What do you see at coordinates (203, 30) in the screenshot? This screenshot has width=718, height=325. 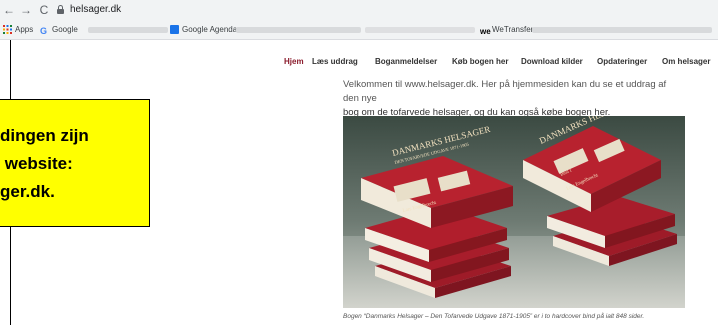 I see `bookmark-google-agenda: Google Agenda` at bounding box center [203, 30].